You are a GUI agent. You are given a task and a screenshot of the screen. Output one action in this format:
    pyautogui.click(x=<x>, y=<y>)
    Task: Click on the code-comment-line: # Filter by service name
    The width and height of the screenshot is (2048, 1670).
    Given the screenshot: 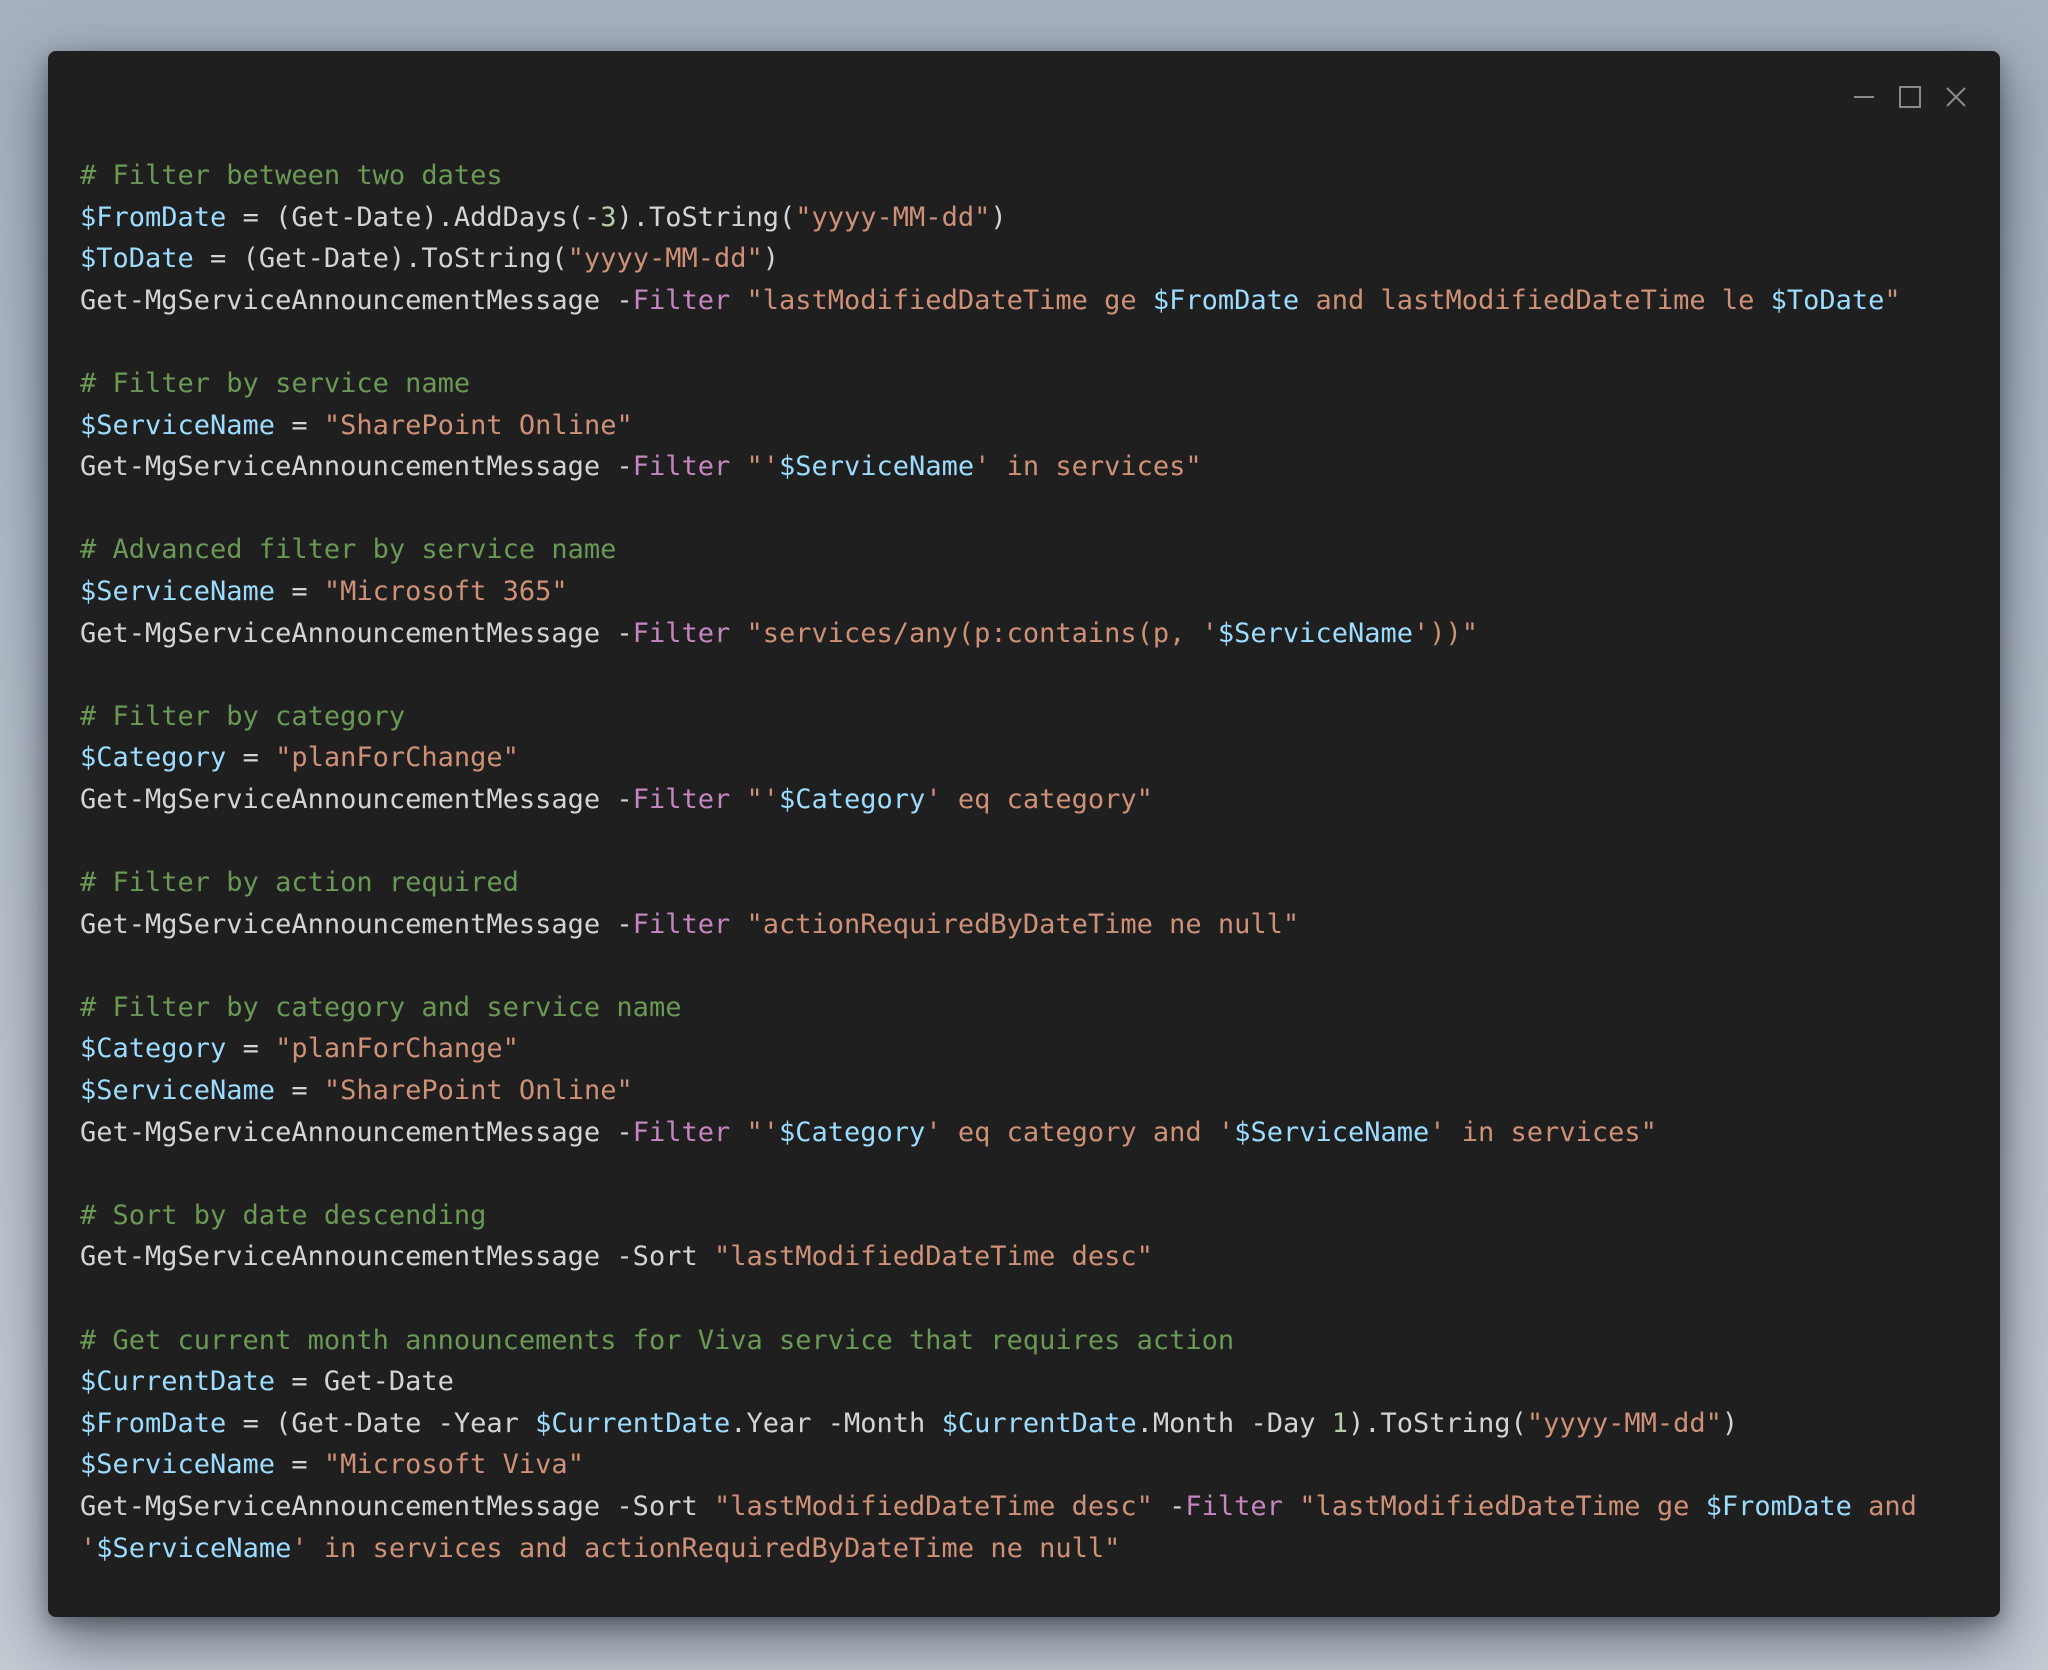 What is the action you would take?
    pyautogui.click(x=998, y=384)
    